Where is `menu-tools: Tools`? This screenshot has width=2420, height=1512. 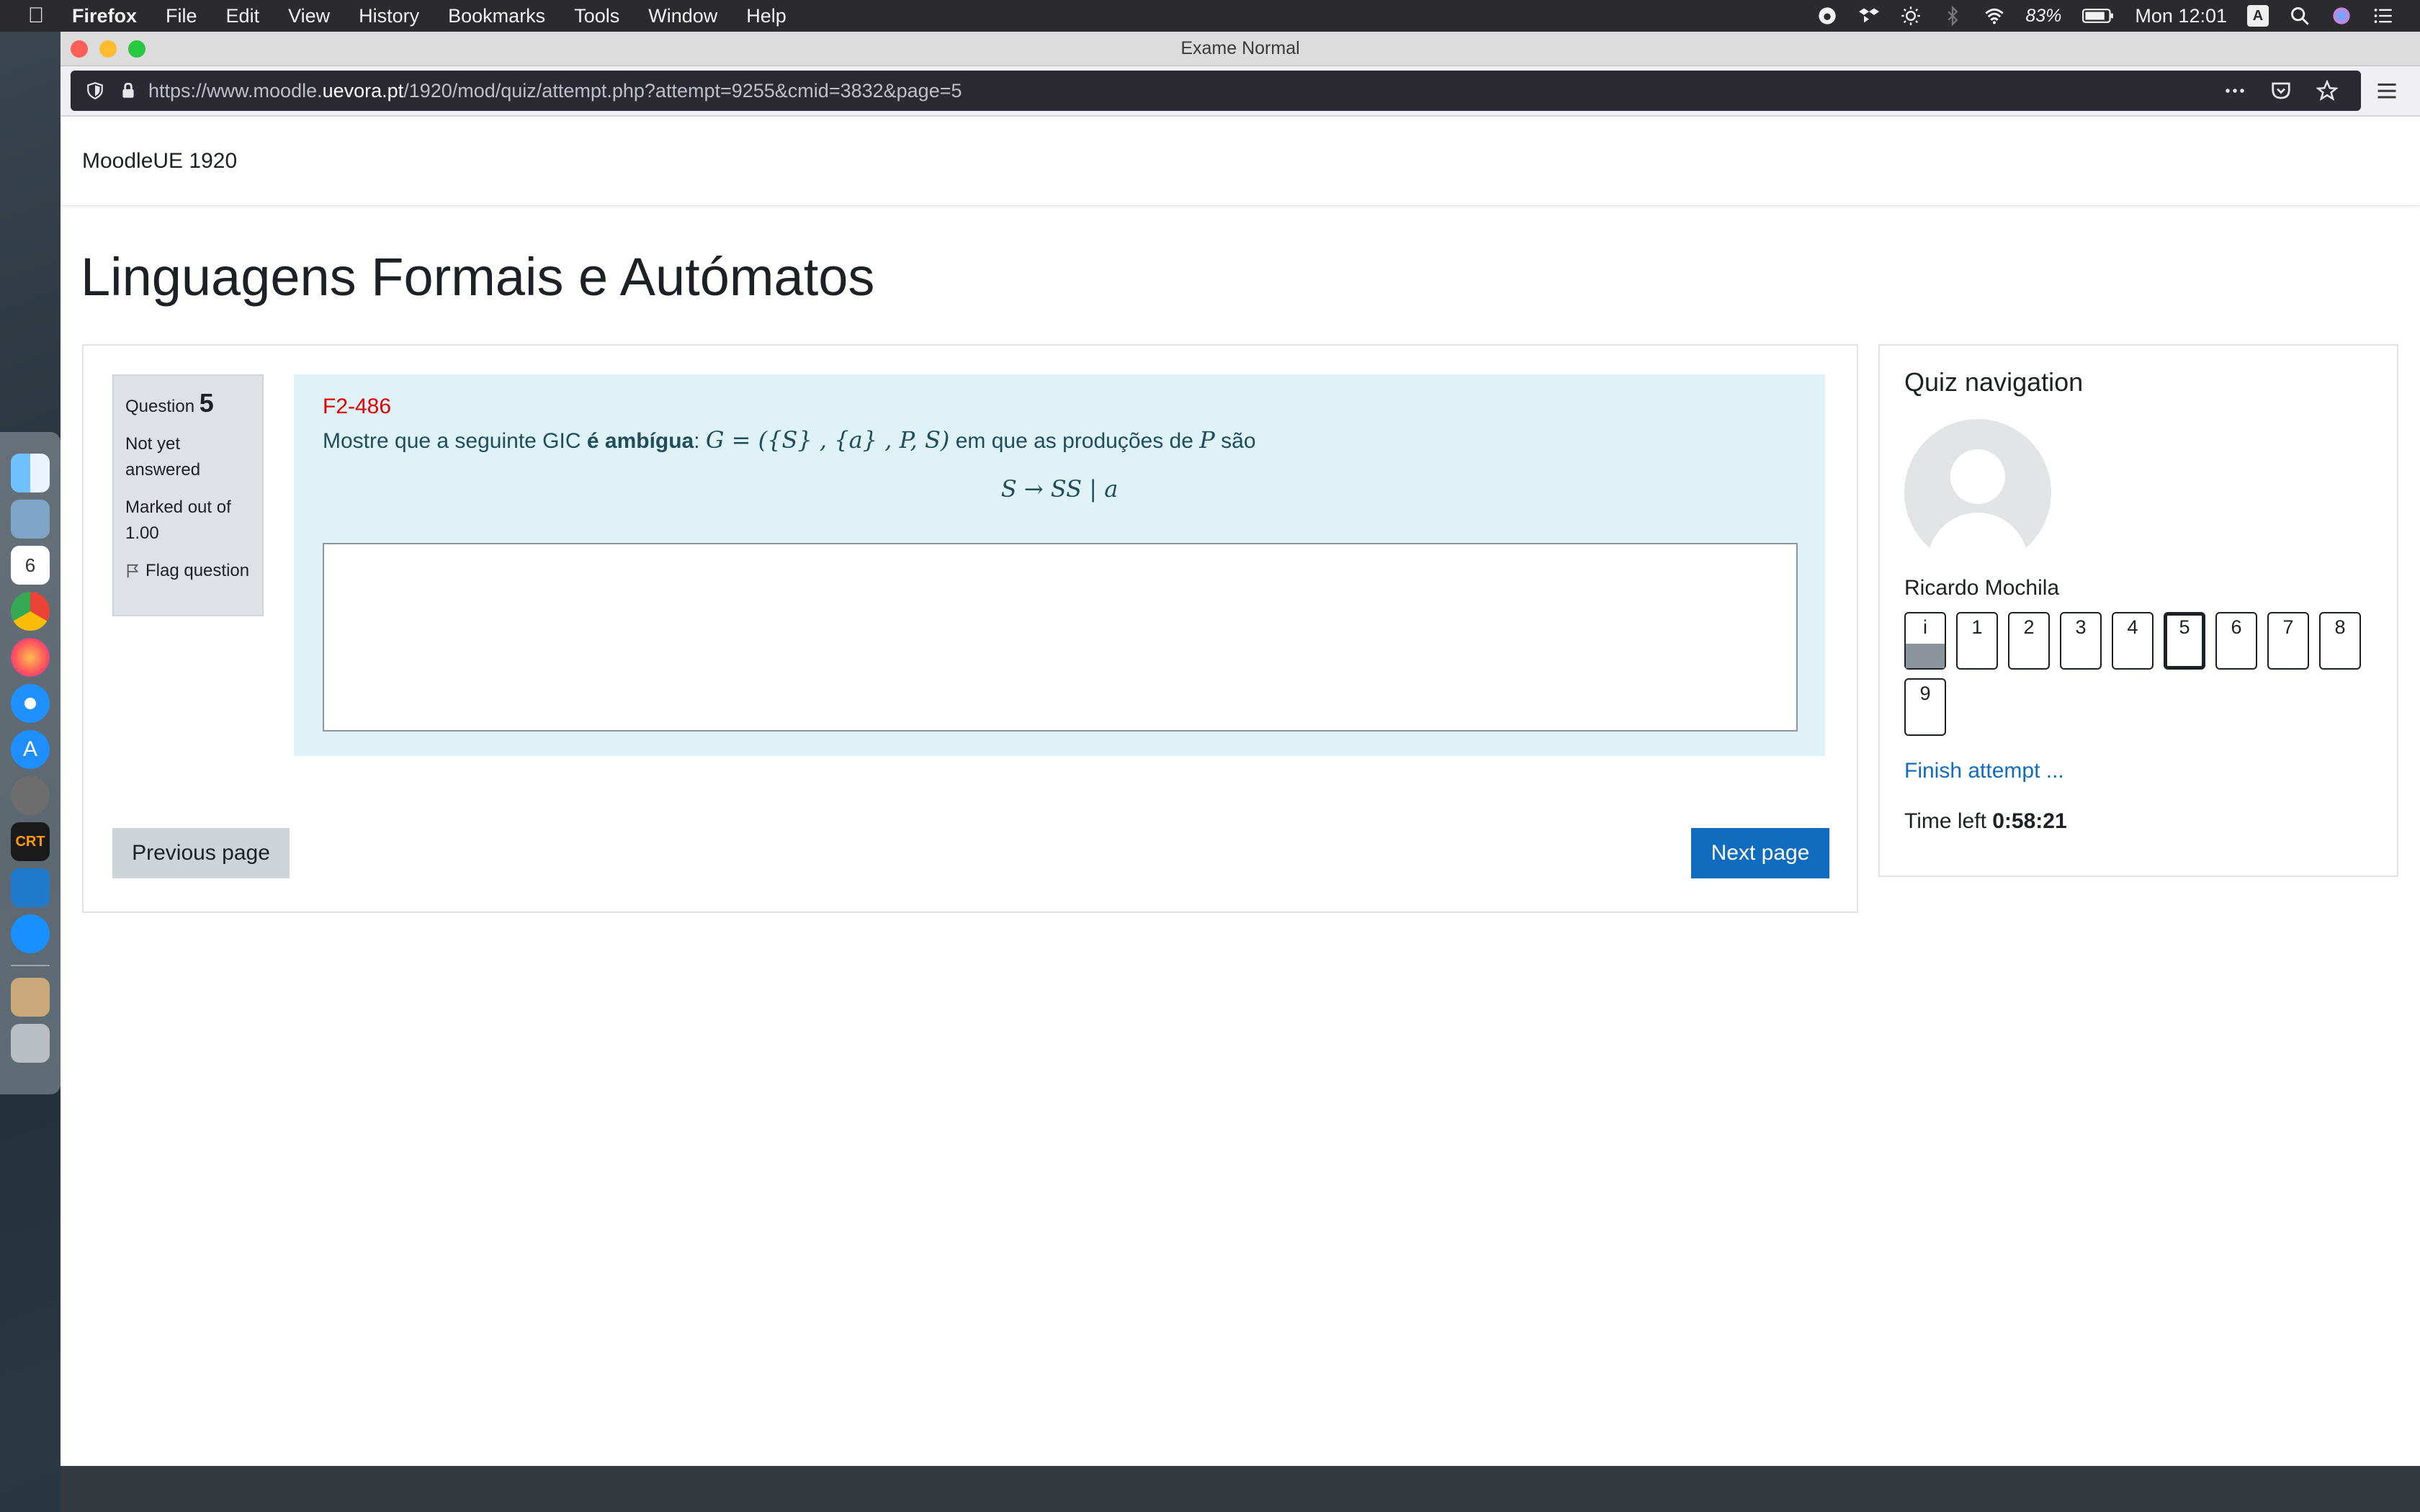 menu-tools: Tools is located at coordinates (597, 16).